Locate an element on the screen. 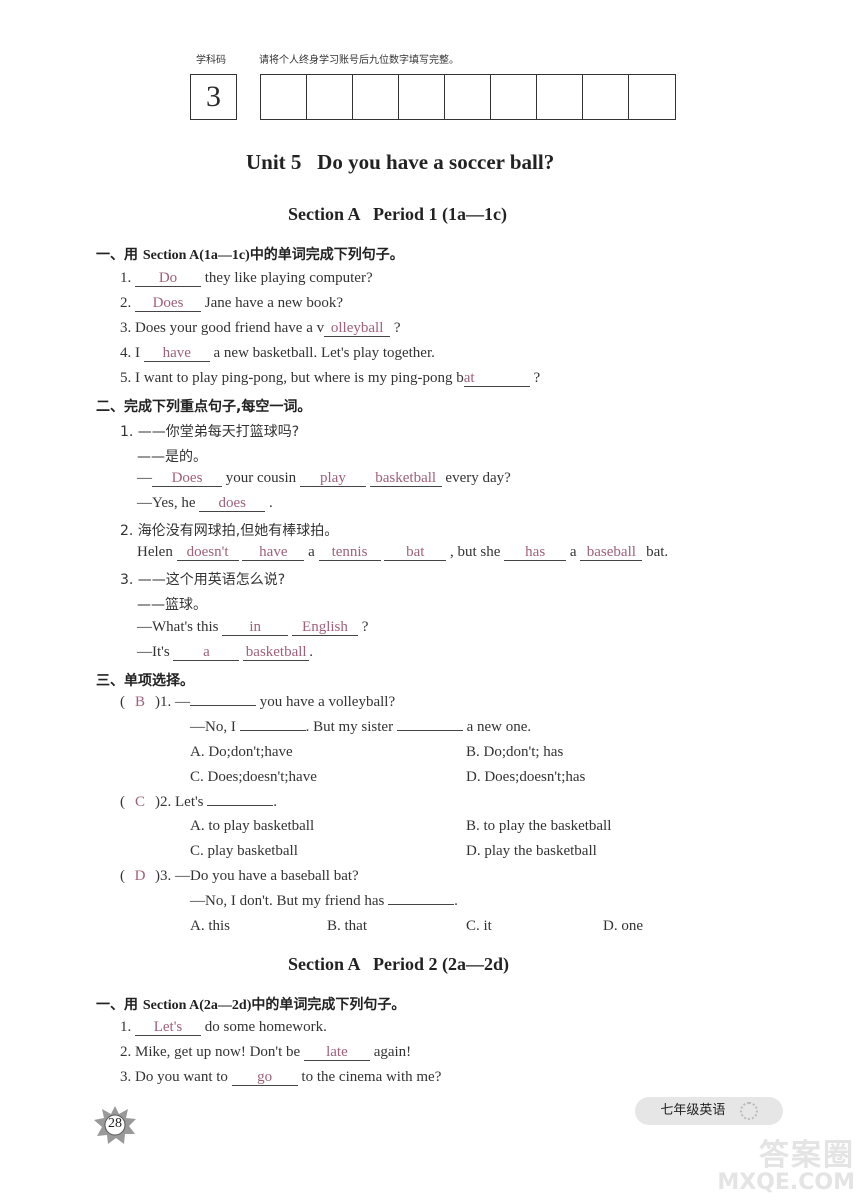  question-text: —No, I is located at coordinates (215, 727).